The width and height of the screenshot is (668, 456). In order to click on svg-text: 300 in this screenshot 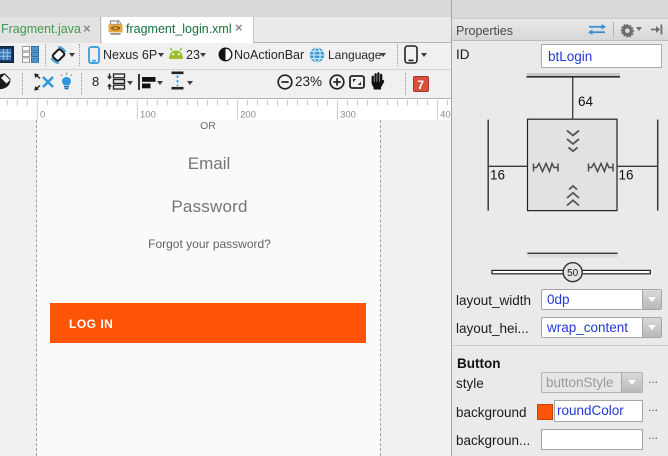, I will do `click(348, 115)`.